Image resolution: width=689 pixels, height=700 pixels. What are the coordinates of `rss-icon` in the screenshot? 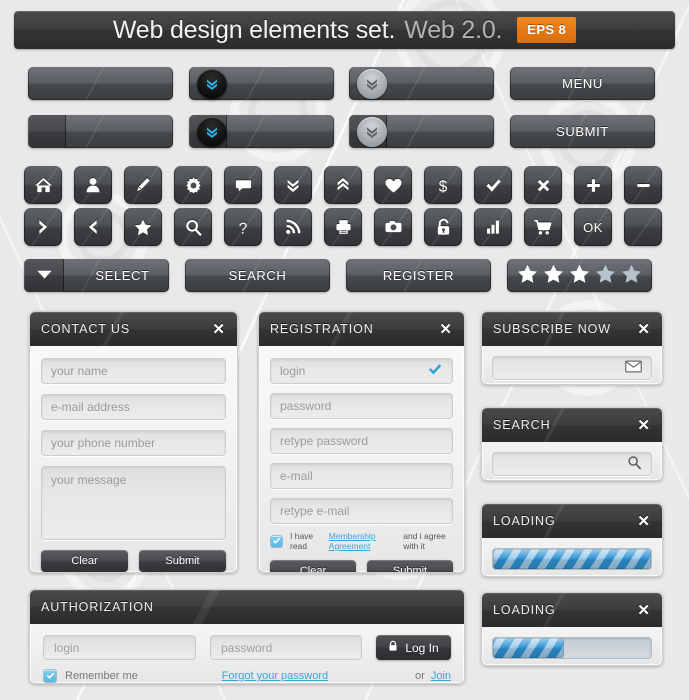 It's located at (293, 226).